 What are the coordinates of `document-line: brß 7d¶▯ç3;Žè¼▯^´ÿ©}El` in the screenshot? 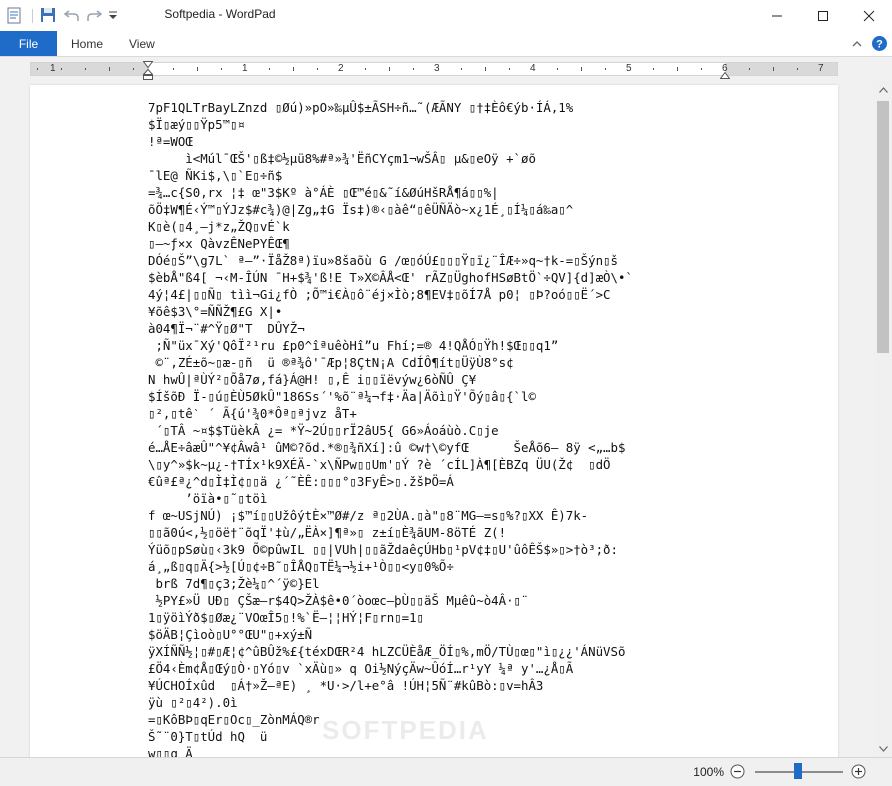 It's located at (448, 583).